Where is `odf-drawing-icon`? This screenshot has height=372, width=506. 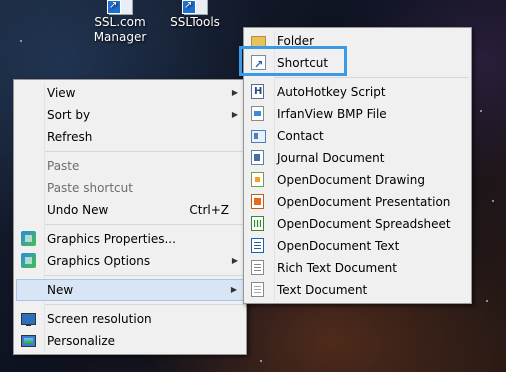 odf-drawing-icon is located at coordinates (257, 179).